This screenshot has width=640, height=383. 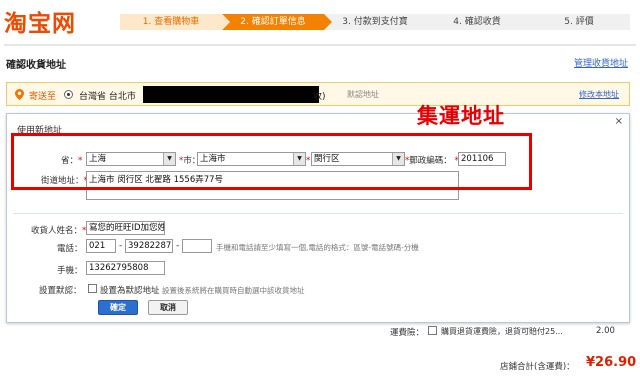 What do you see at coordinates (319, 97) in the screenshot?
I see `address-recipient-tail: 收)` at bounding box center [319, 97].